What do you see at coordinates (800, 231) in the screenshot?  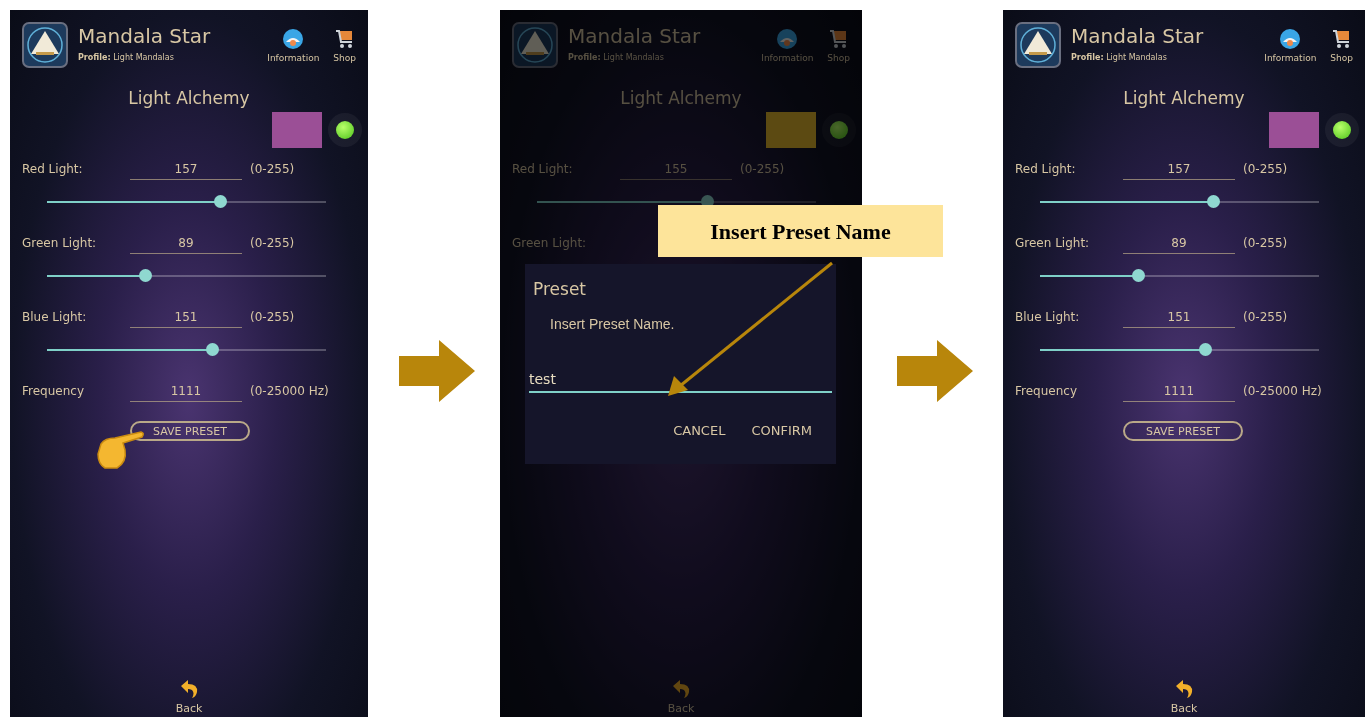 I see `callout-label: Insert Preset Name` at bounding box center [800, 231].